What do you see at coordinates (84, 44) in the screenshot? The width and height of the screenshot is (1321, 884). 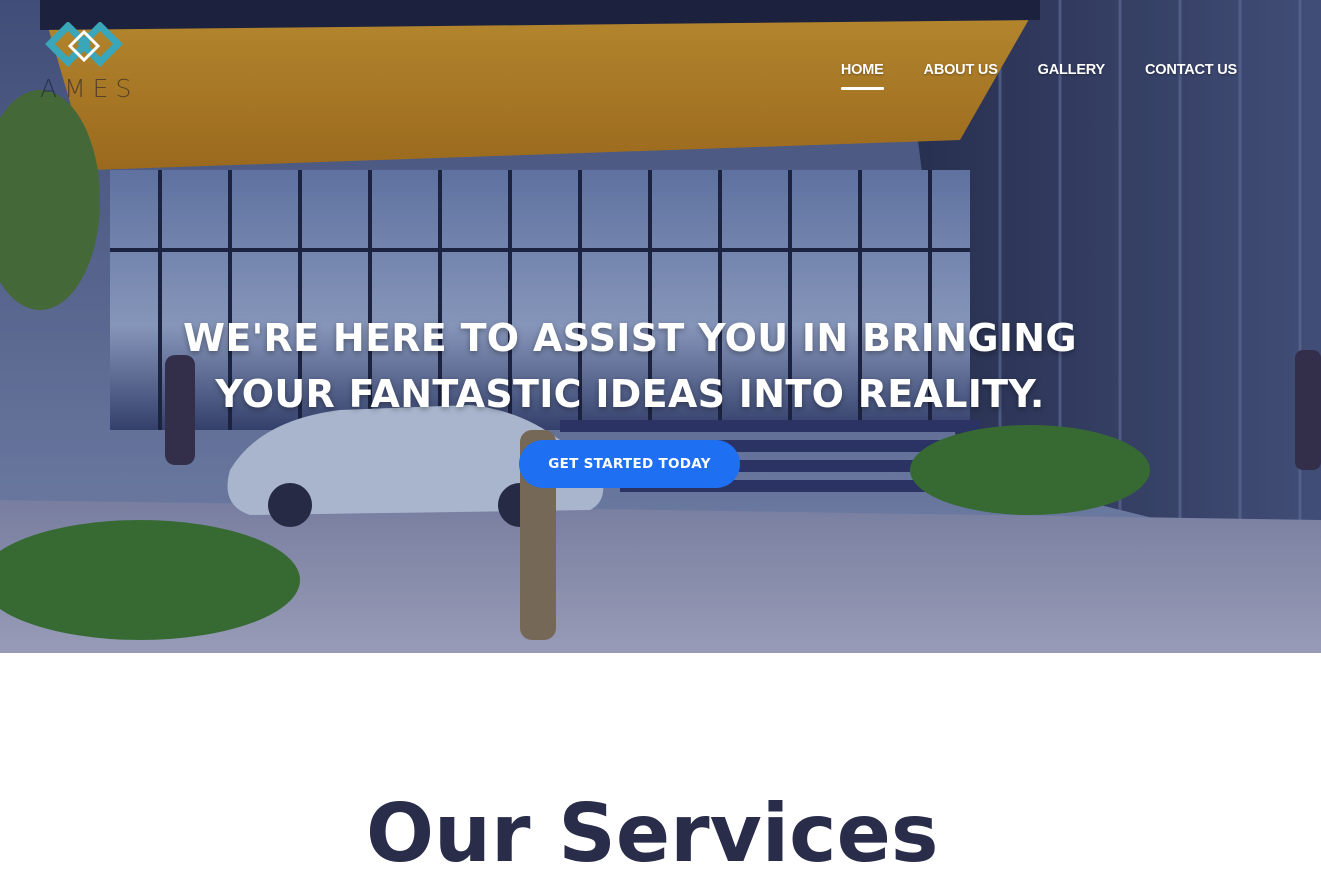 I see `logo-mark-icon` at bounding box center [84, 44].